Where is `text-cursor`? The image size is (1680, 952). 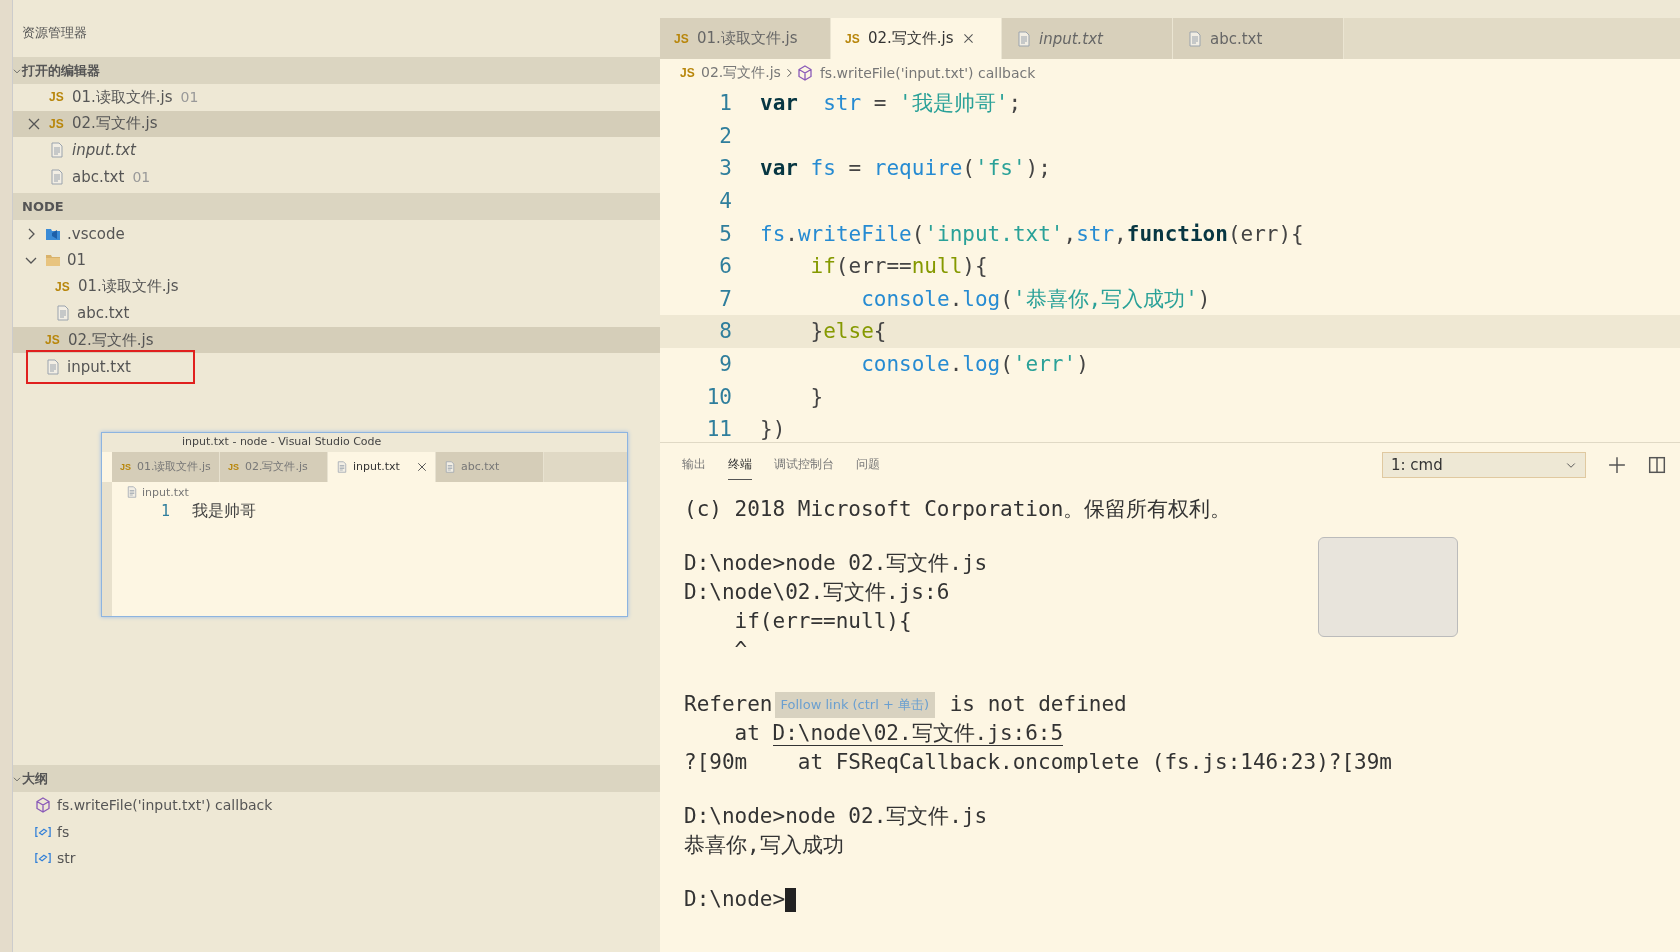
text-cursor is located at coordinates (791, 899).